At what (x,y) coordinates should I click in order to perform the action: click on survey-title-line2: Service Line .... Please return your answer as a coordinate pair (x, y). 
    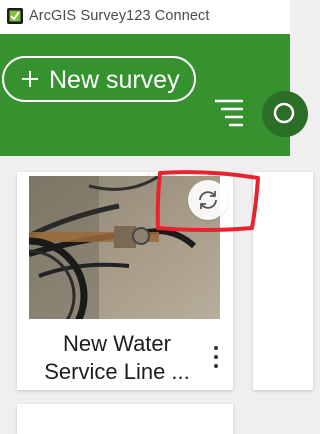
    Looking at the image, I should click on (117, 371).